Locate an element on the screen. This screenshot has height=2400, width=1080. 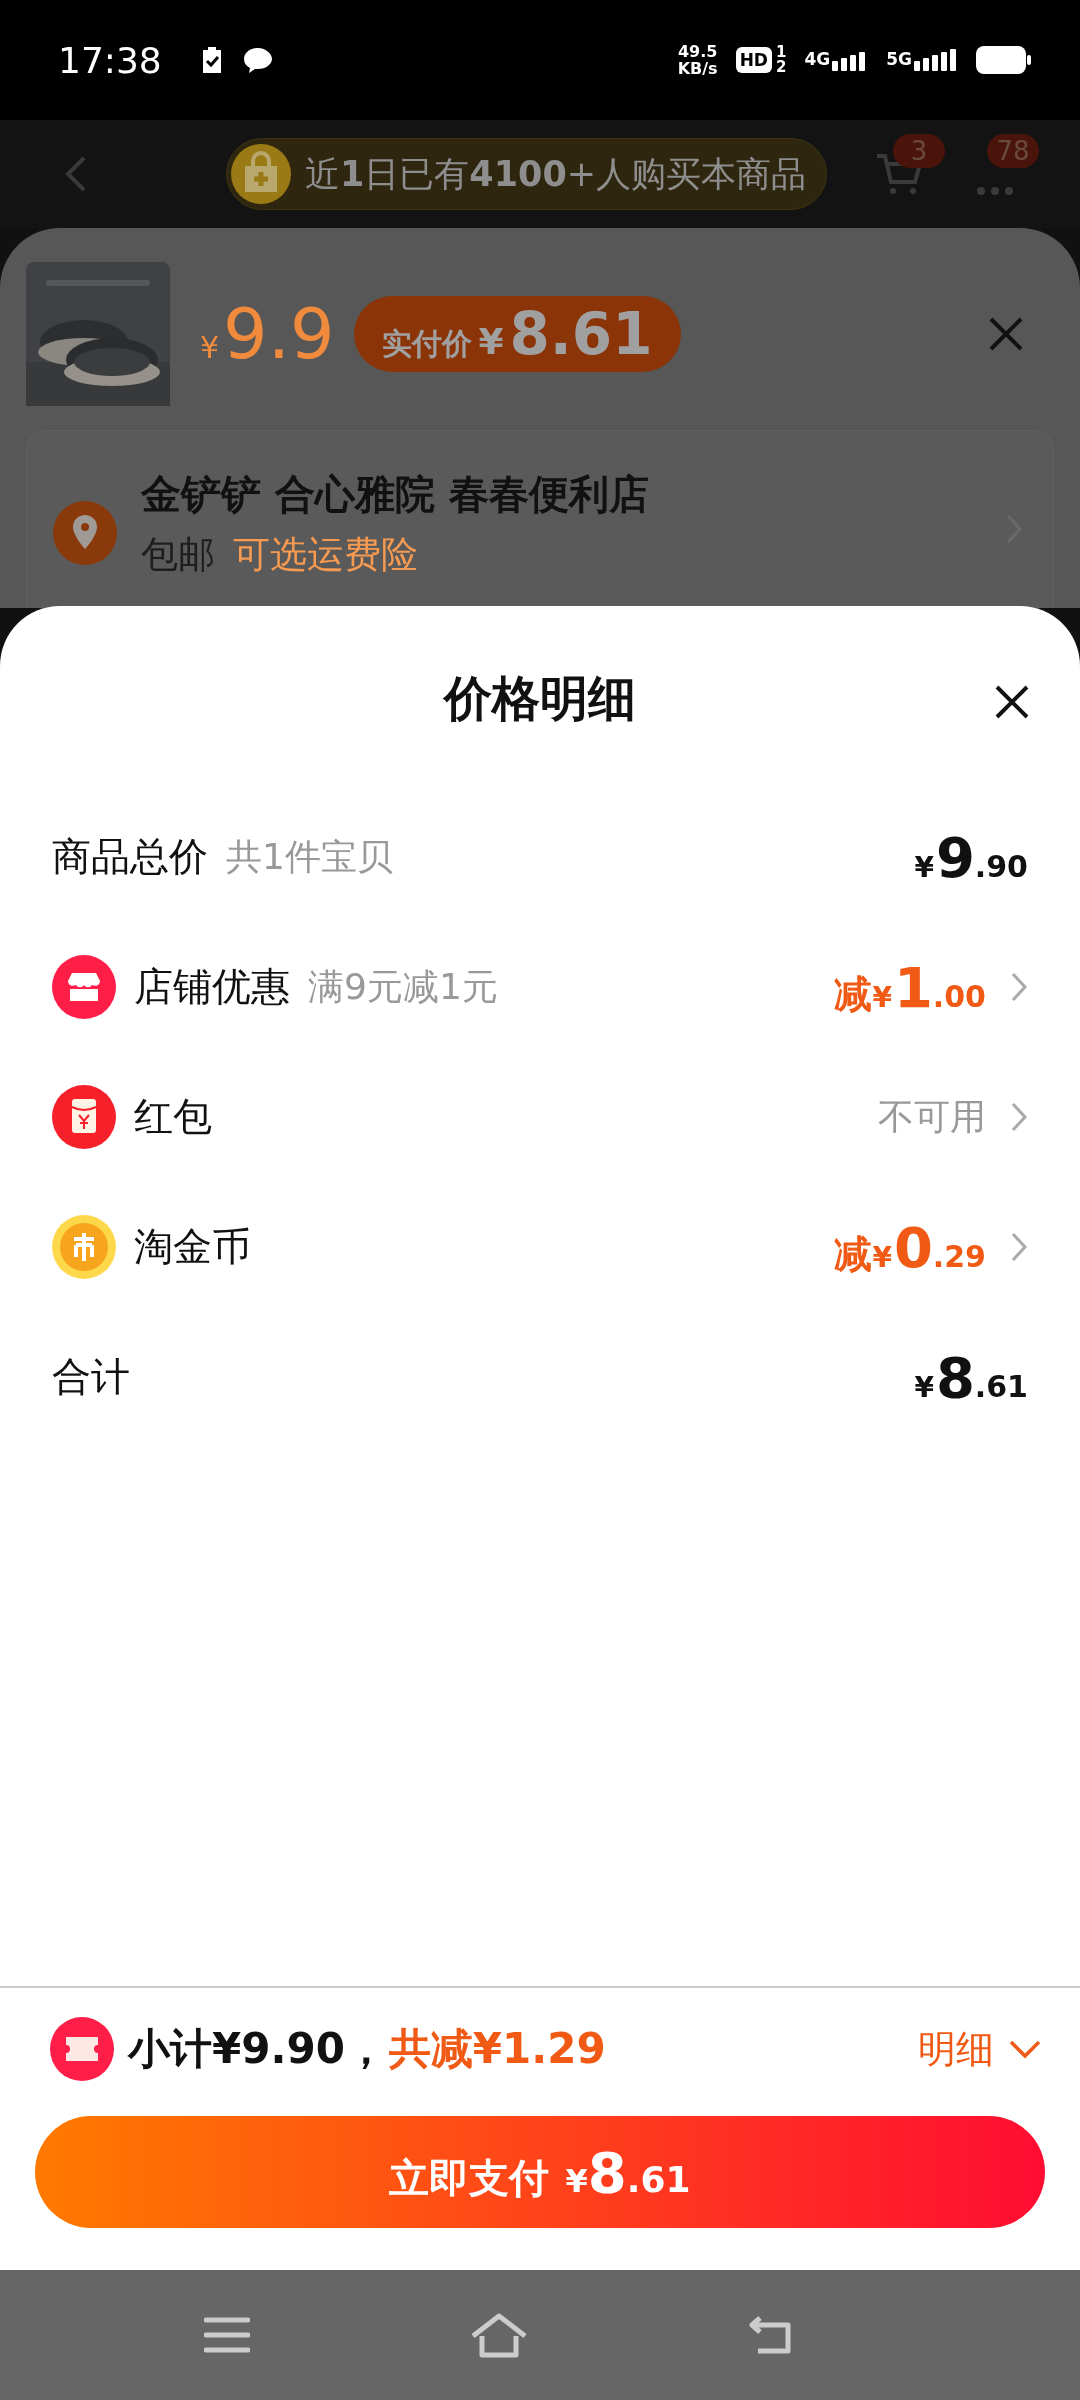
pay-now-button: 立即支付 ¥8.61 is located at coordinates (540, 2172).